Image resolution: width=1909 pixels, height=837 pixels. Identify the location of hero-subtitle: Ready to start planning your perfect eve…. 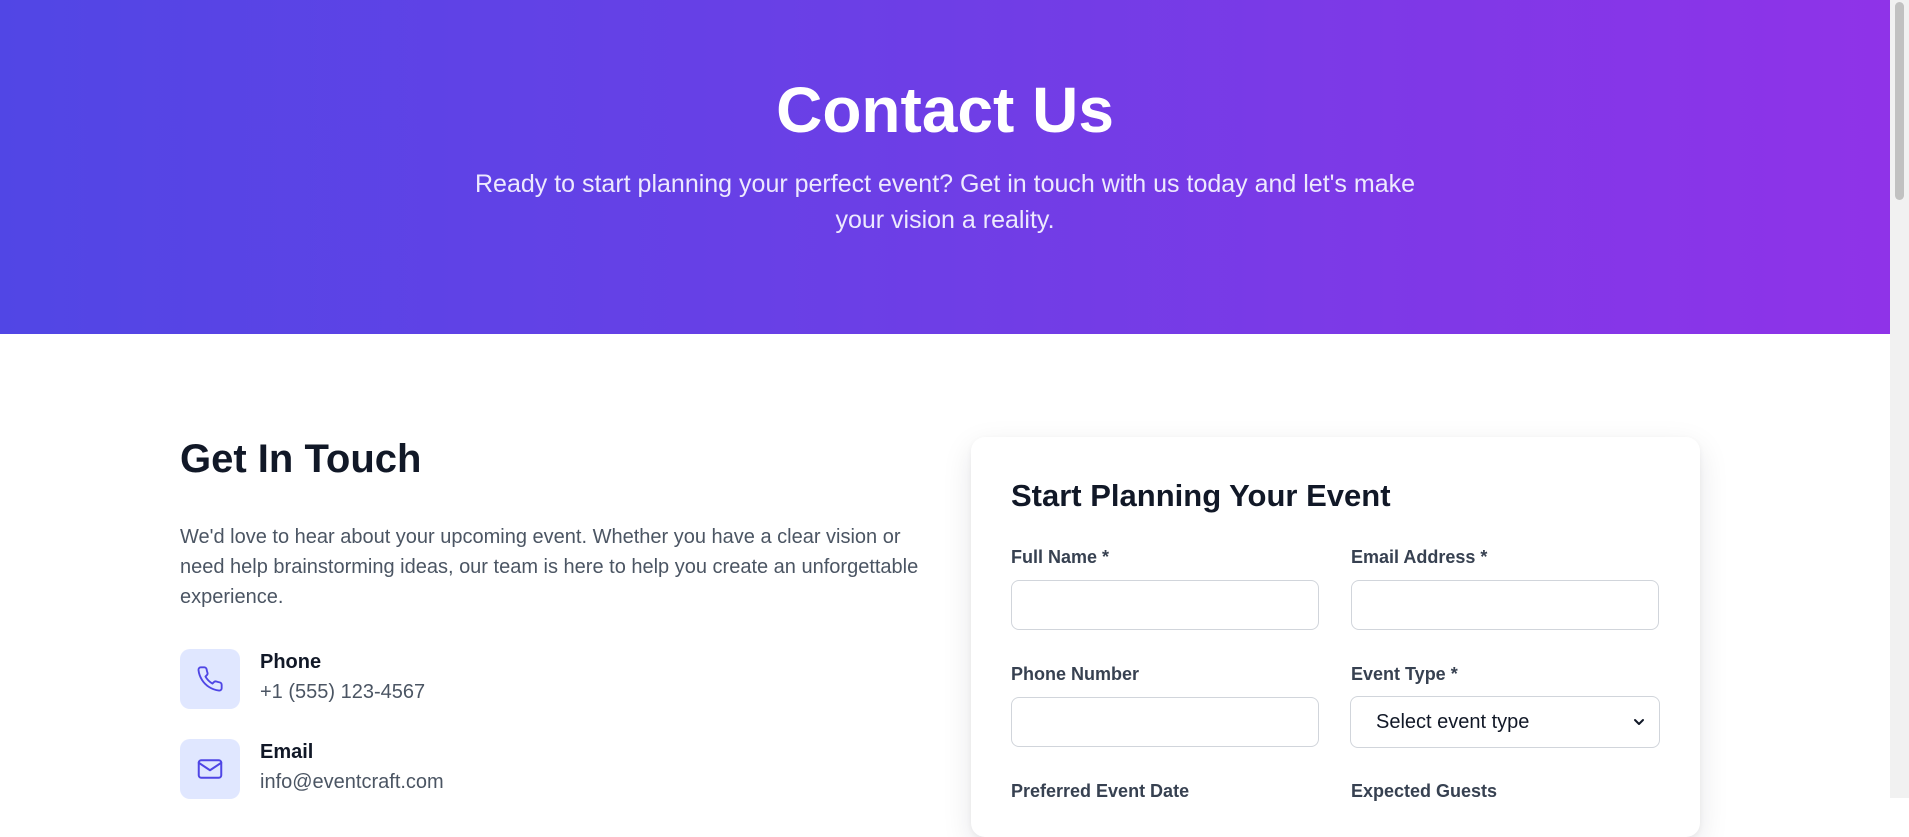
(945, 202).